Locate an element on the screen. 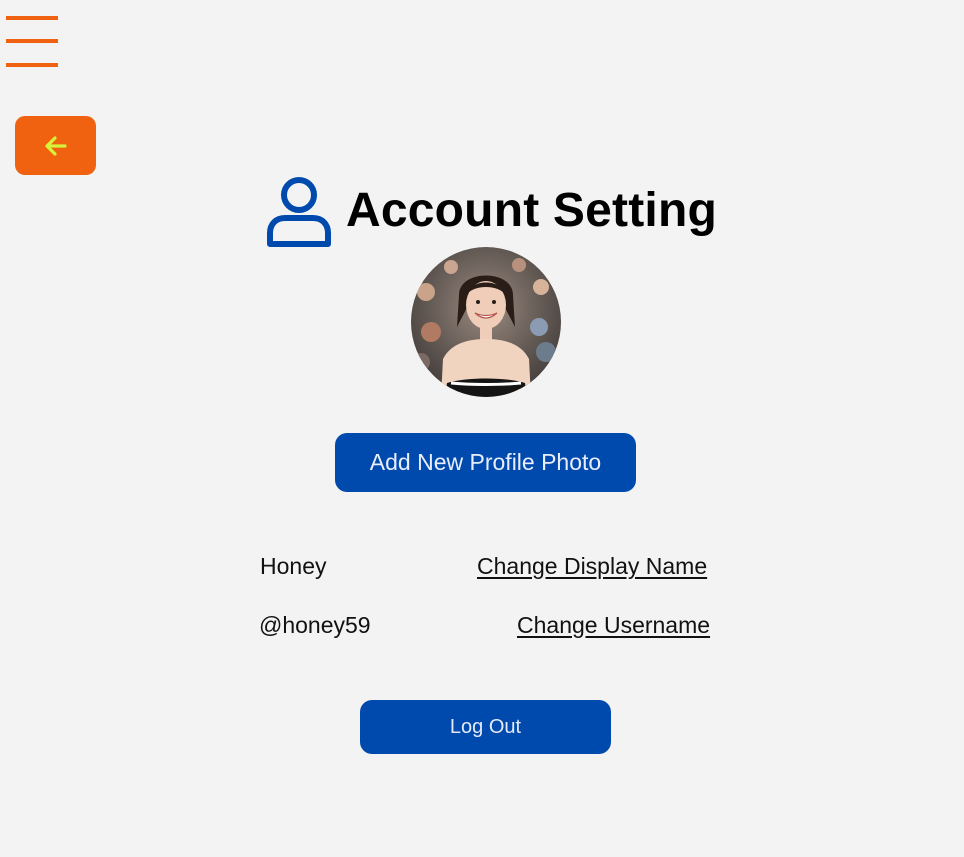 This screenshot has height=857, width=964. username-value: @honey59 is located at coordinates (315, 625).